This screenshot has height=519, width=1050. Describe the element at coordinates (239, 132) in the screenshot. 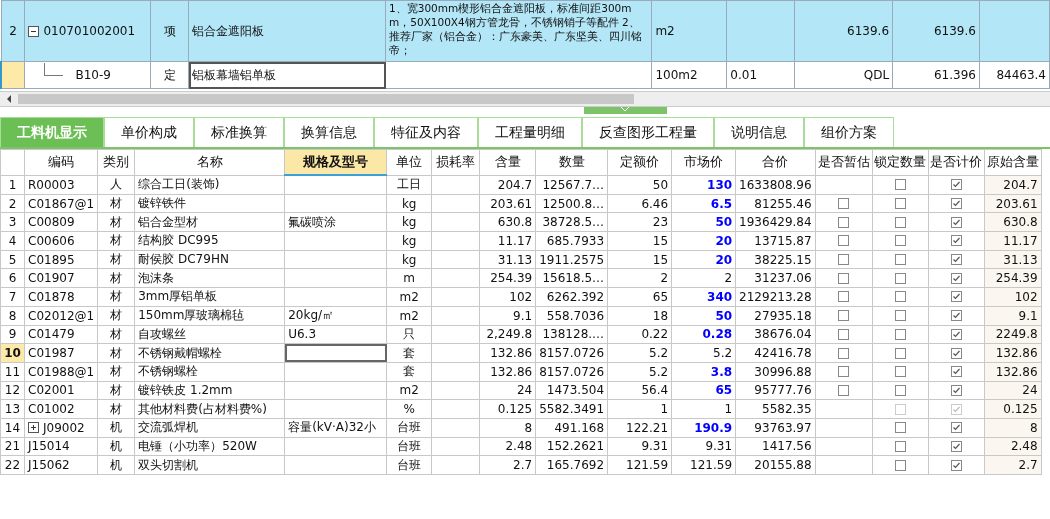

I see `tab: 标准换算` at that location.